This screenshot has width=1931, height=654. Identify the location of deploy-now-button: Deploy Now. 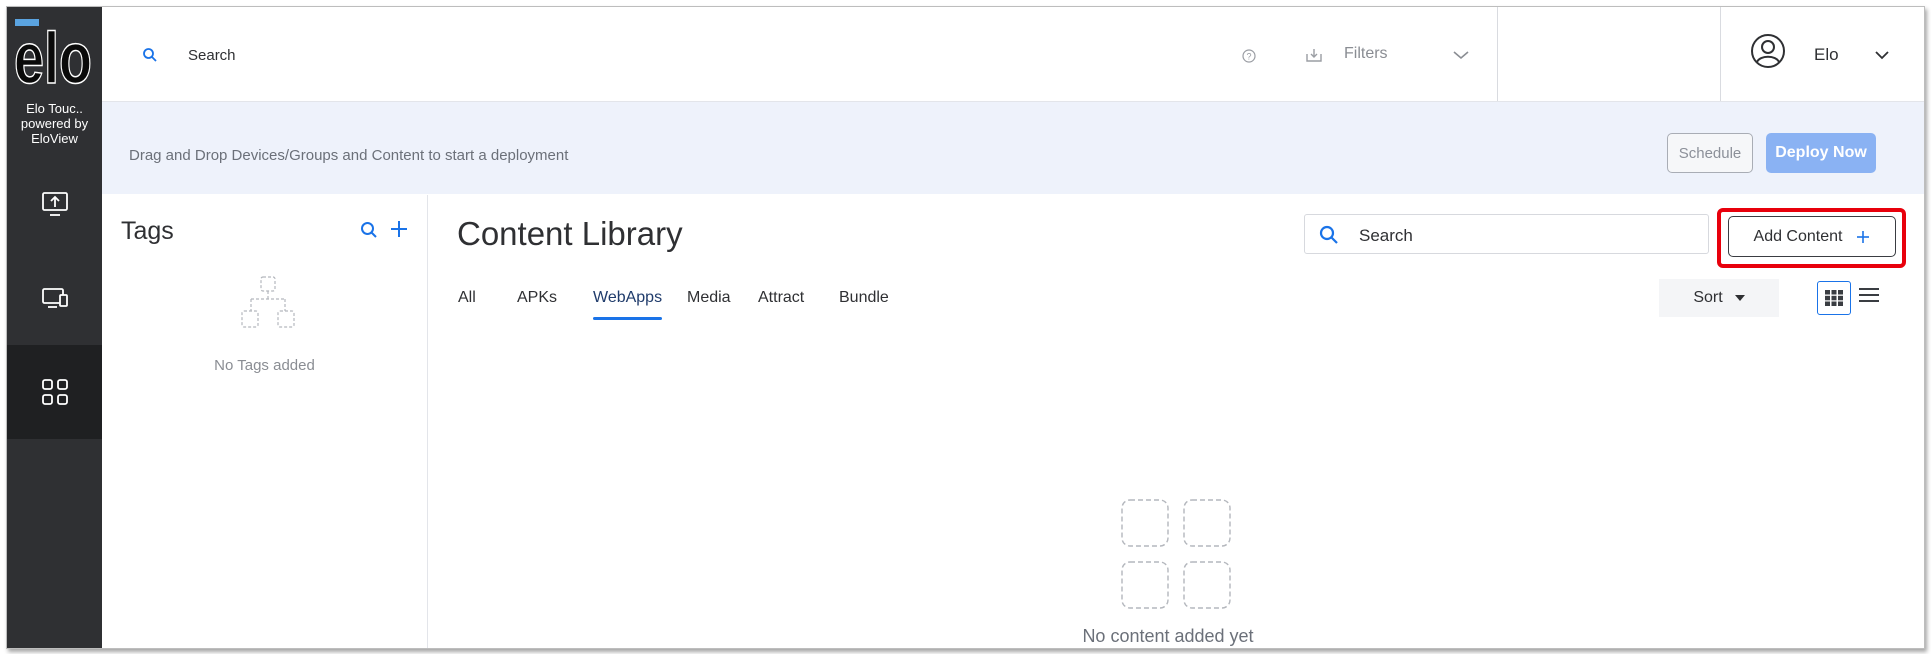
(1821, 153).